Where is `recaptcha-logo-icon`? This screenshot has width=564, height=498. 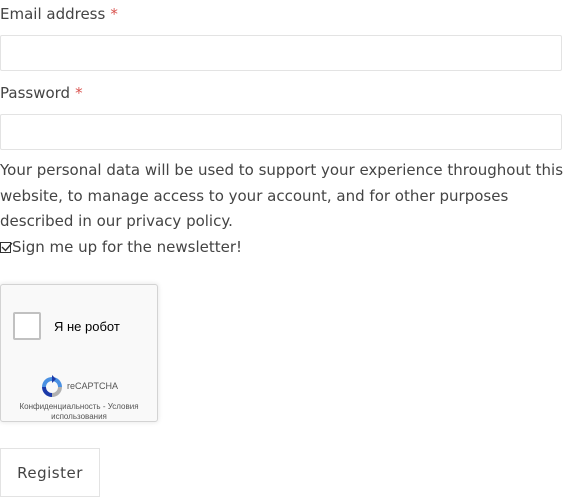 recaptcha-logo-icon is located at coordinates (52, 386).